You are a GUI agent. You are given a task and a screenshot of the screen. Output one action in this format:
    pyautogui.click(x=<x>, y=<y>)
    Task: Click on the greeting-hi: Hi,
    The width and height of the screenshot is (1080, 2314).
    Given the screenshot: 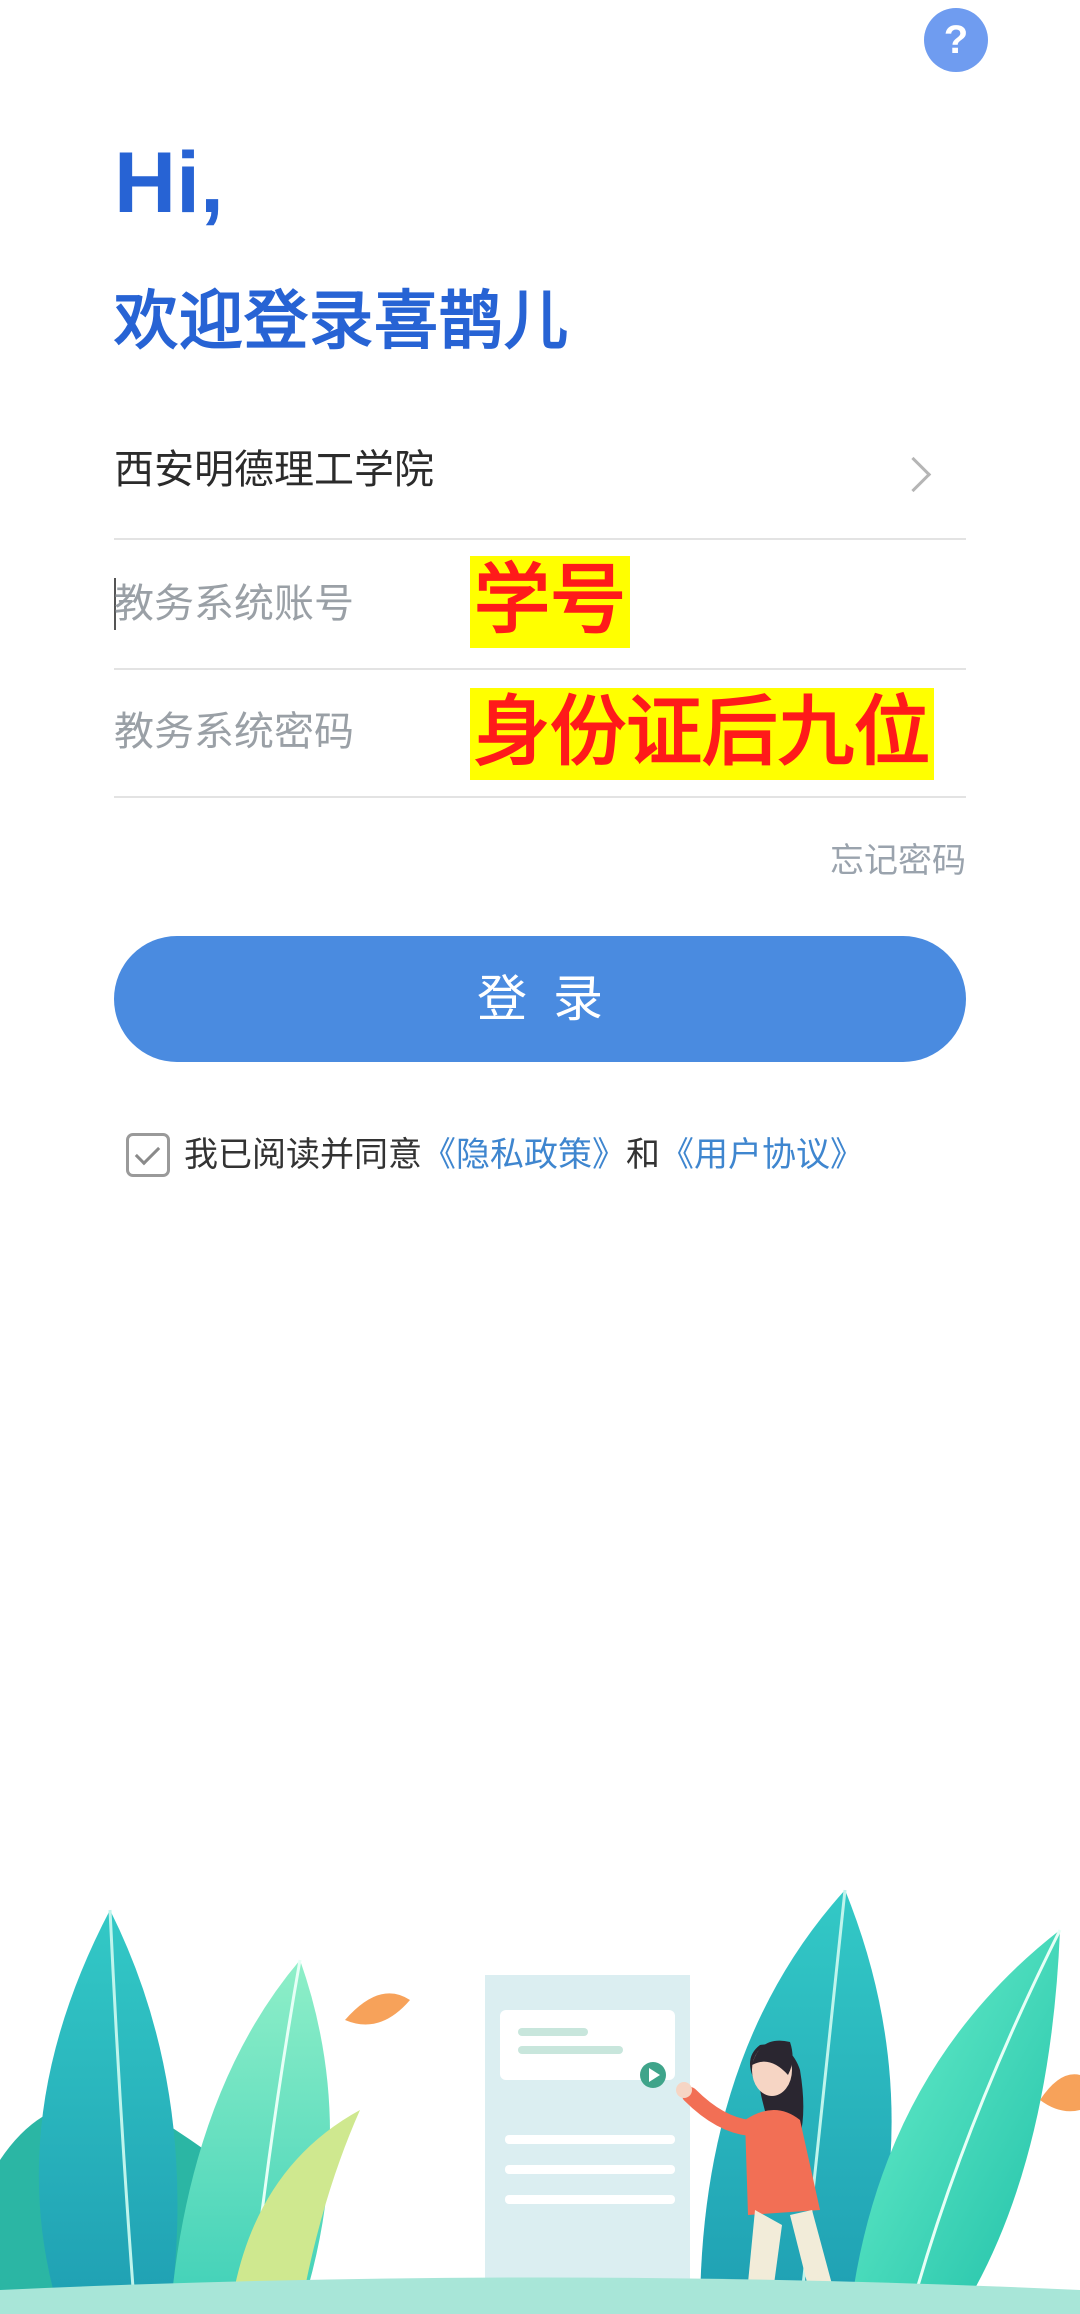 What is the action you would take?
    pyautogui.click(x=169, y=183)
    